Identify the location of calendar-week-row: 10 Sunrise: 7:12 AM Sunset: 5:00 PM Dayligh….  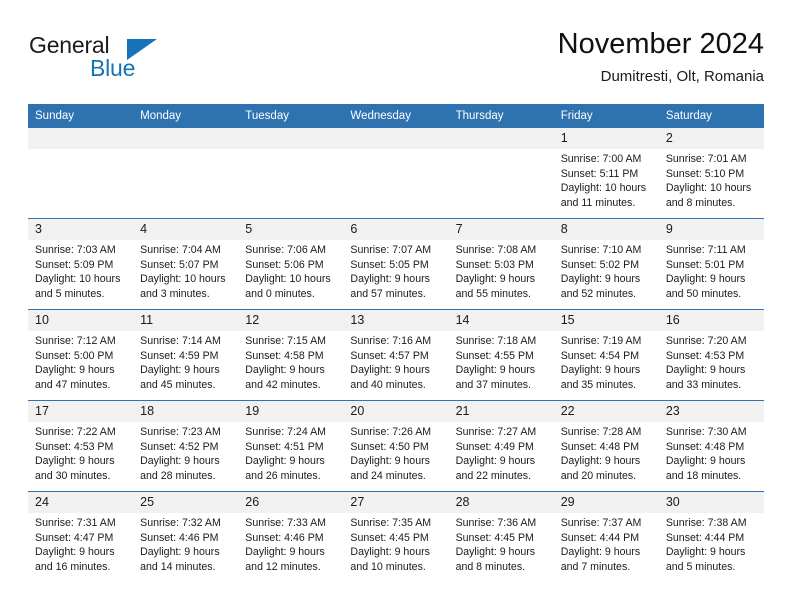
(396, 355).